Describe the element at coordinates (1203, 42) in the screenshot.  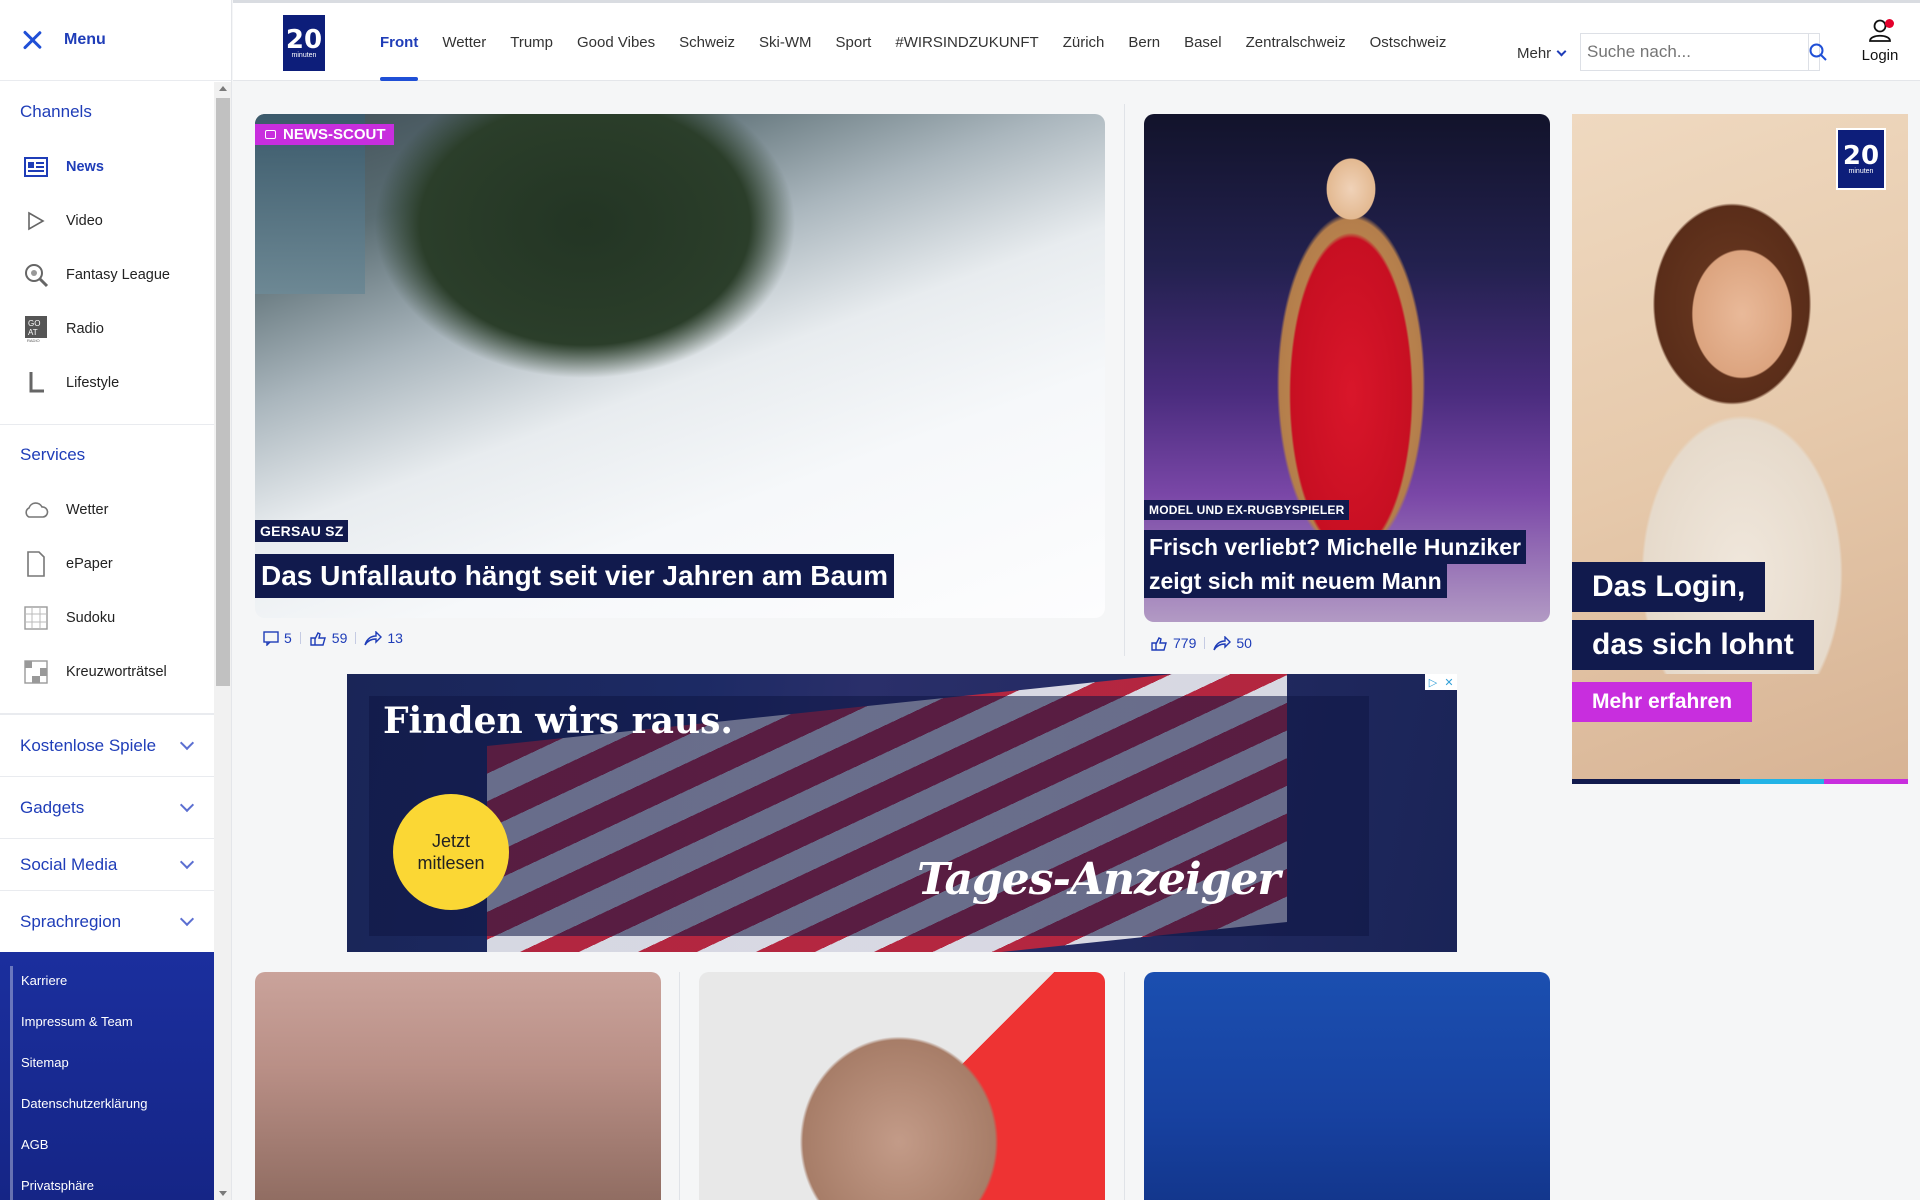
I see `nav-basel: Basel` at that location.